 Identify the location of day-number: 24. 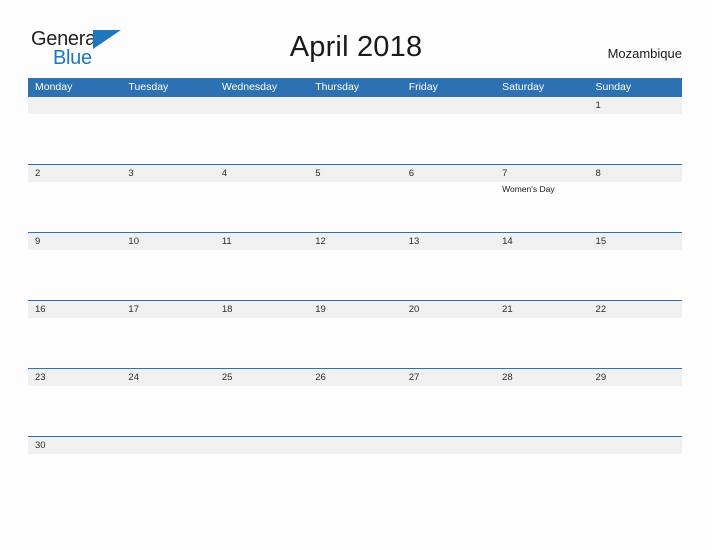
(167, 377).